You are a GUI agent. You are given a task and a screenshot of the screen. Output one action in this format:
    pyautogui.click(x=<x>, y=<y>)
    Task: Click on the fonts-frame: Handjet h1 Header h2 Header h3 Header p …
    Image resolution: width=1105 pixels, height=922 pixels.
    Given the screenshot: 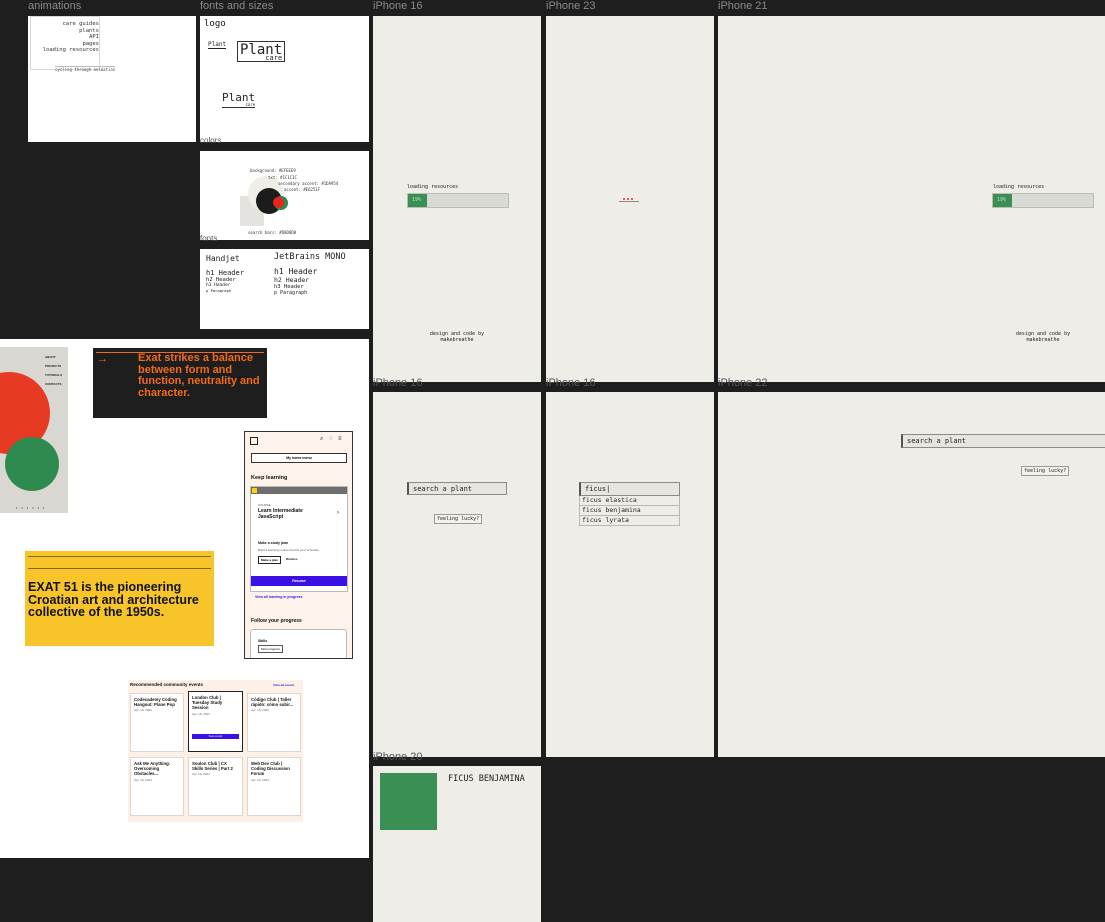 What is the action you would take?
    pyautogui.click(x=284, y=289)
    